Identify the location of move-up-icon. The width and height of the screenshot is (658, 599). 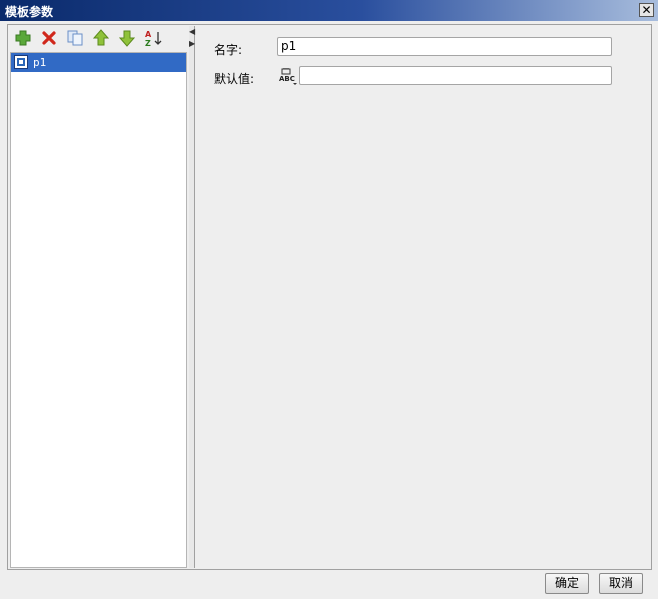
(102, 39).